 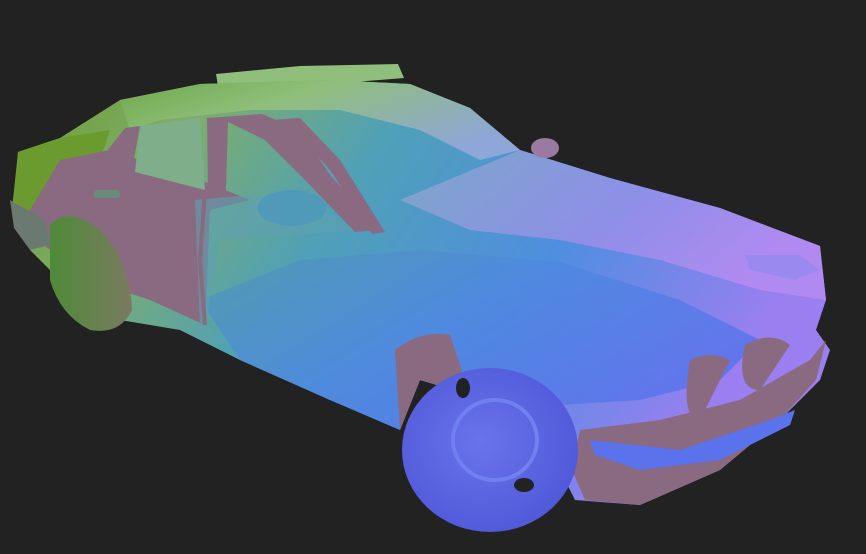 What do you see at coordinates (463, 388) in the screenshot?
I see `wheel-hole-top` at bounding box center [463, 388].